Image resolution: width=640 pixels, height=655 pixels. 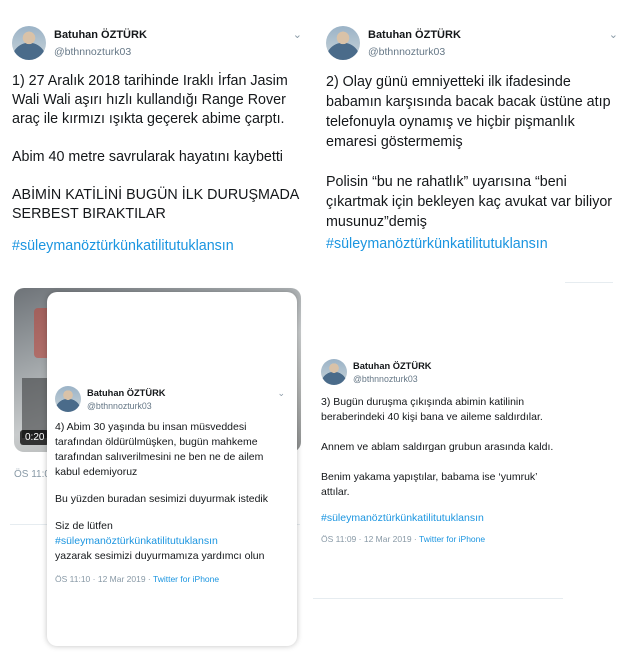 I want to click on video-duration-badge: 0:20, so click(x=35, y=437).